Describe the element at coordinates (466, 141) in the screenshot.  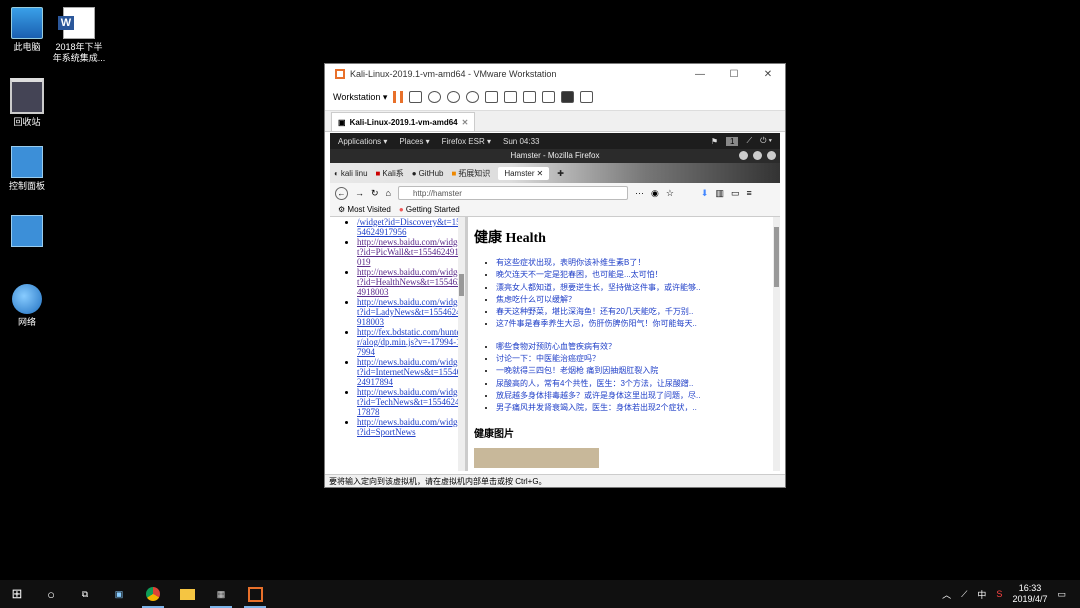
I see `firefox-menu: Firefox ESR ▾` at that location.